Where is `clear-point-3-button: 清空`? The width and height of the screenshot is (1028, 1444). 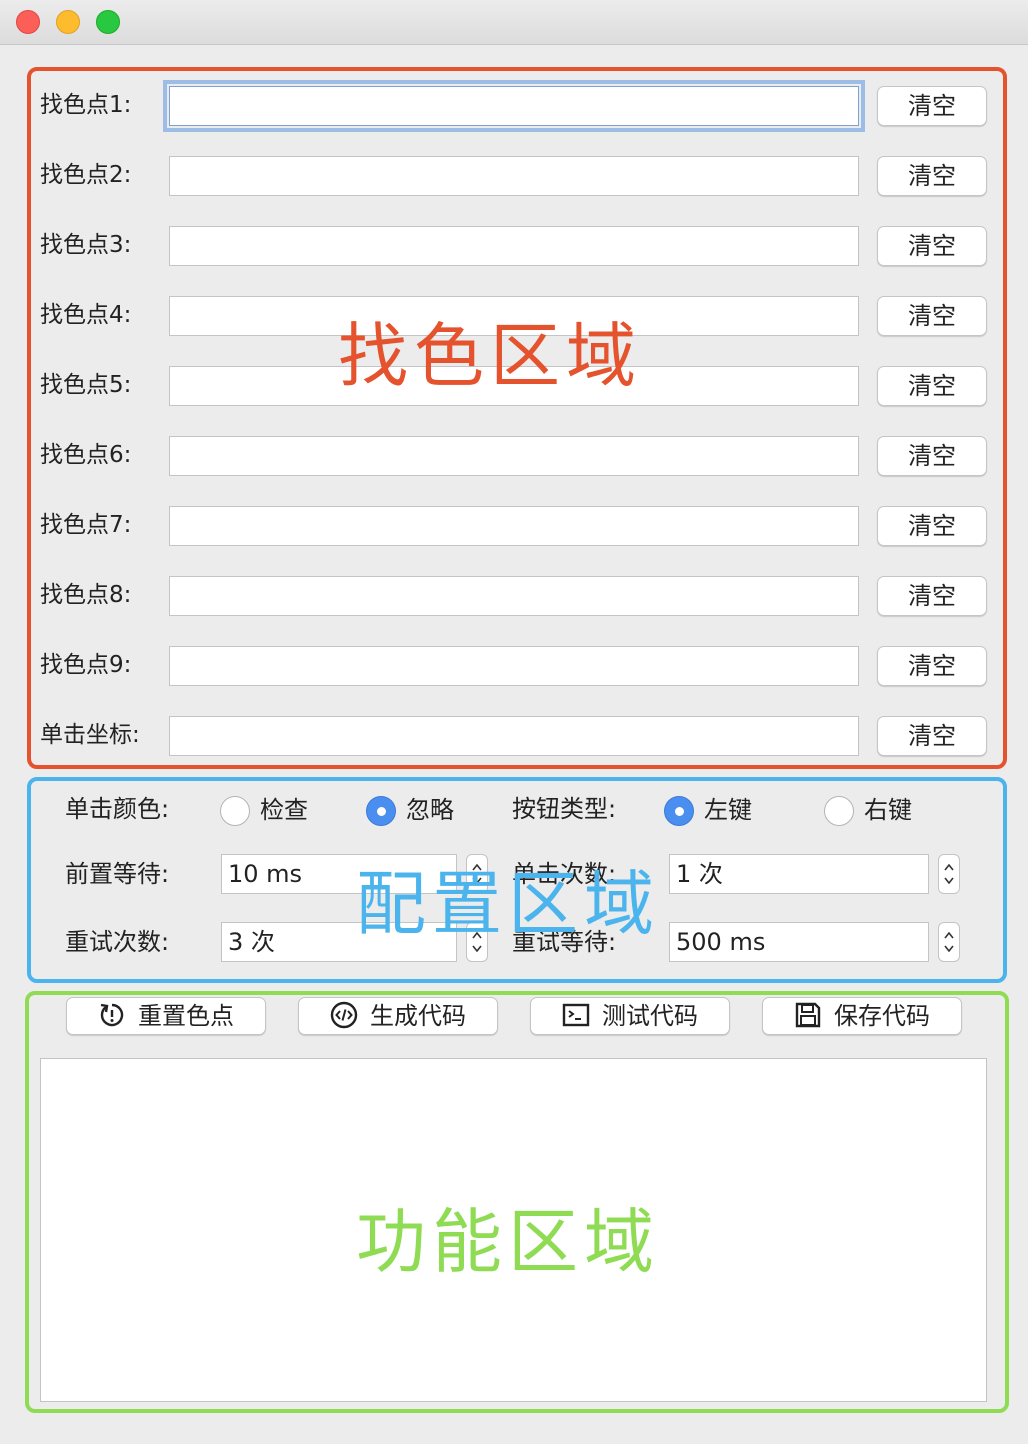 clear-point-3-button: 清空 is located at coordinates (932, 246).